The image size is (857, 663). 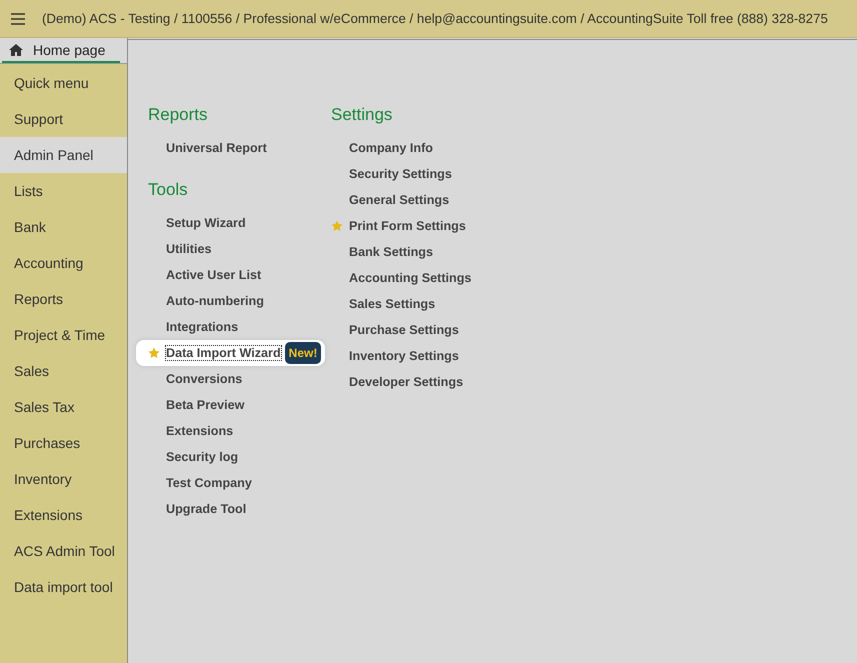 What do you see at coordinates (63, 443) in the screenshot?
I see `sidebar-item: Purchases` at bounding box center [63, 443].